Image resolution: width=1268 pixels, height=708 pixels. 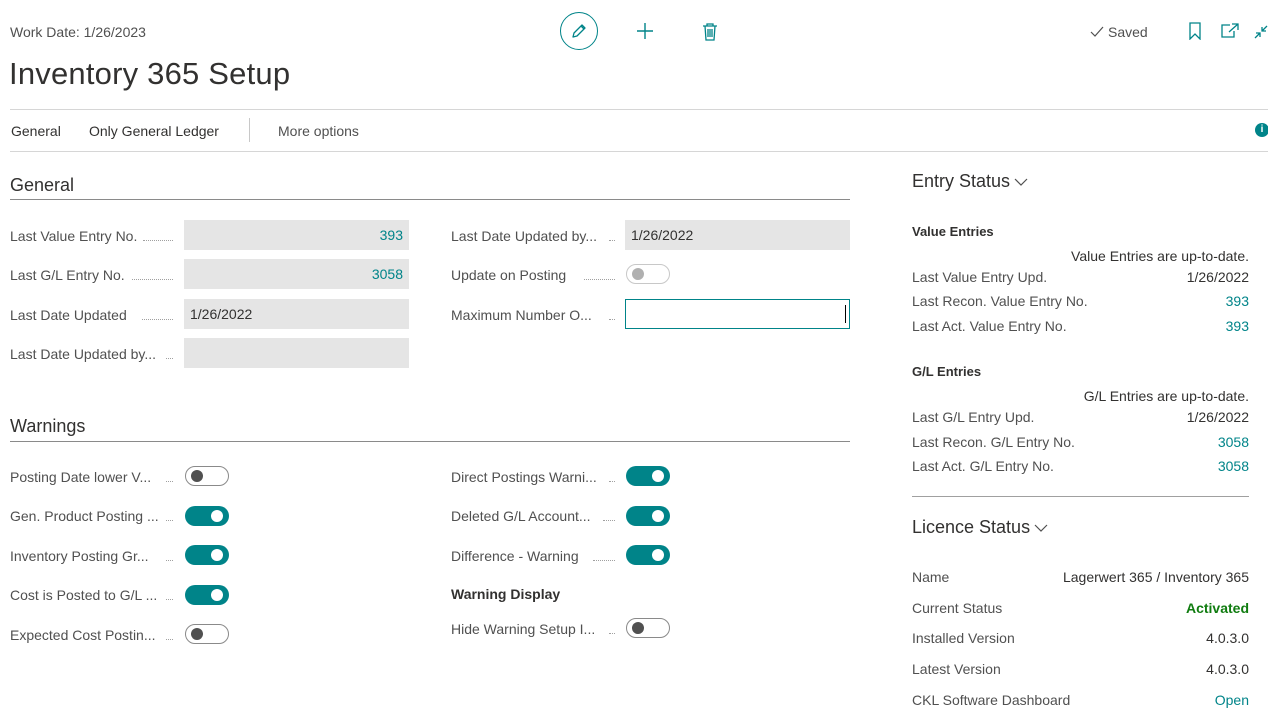 I want to click on licence-status-header: Licence Status, so click(x=980, y=527).